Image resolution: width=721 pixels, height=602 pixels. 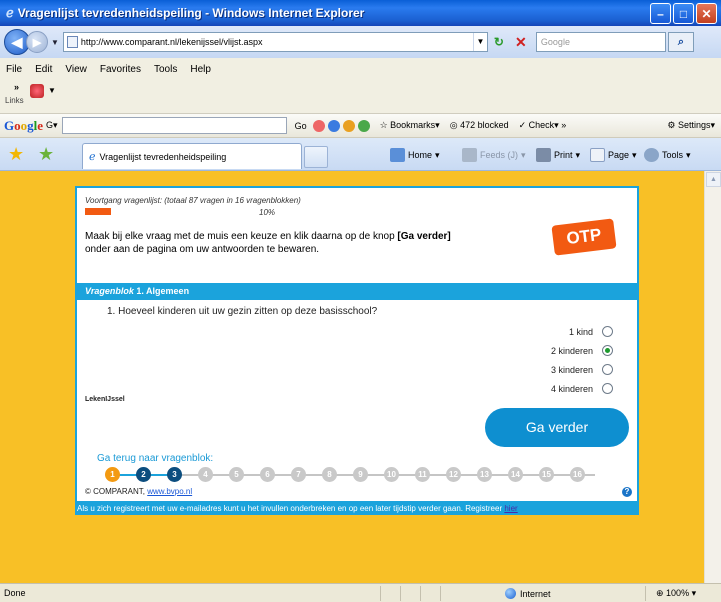 I want to click on step-12: 12, so click(x=453, y=474).